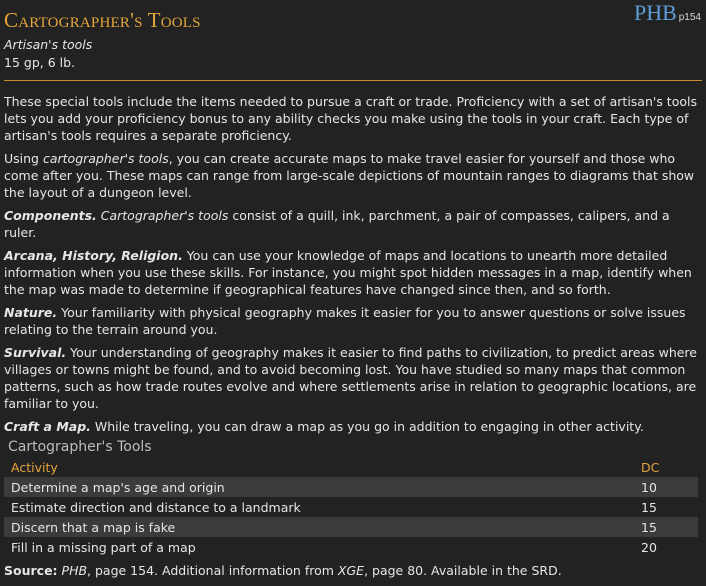 The height and width of the screenshot is (586, 706). Describe the element at coordinates (669, 487) in the screenshot. I see `dc-cell: 10` at that location.